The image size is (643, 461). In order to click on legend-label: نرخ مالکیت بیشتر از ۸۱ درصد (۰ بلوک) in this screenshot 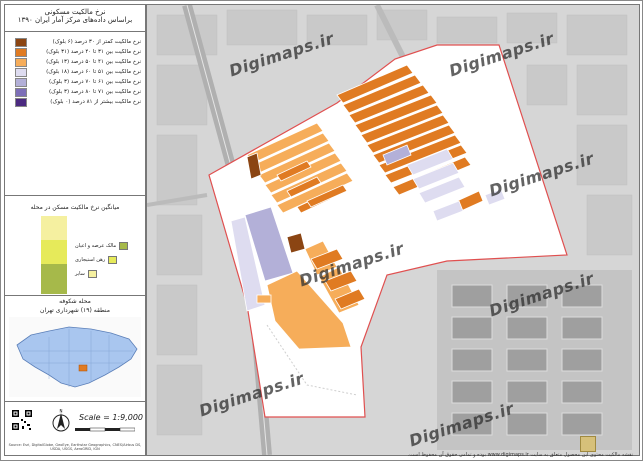, I will do `click(95, 102)`.